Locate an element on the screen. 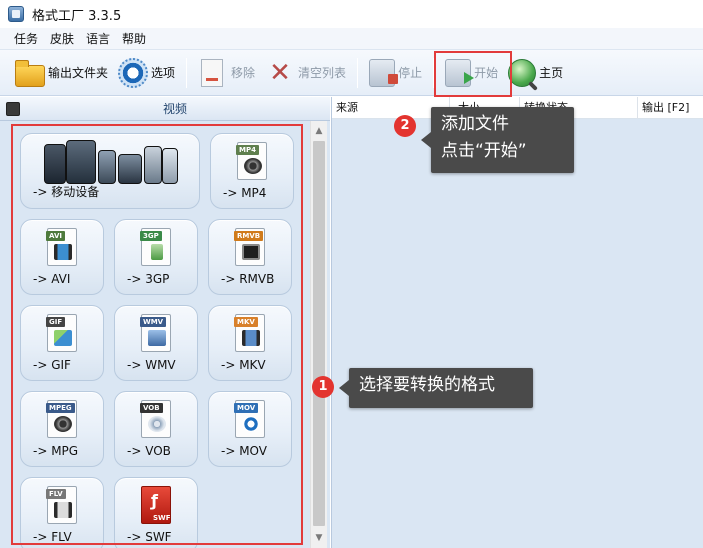  app-logo-icon is located at coordinates (16, 14).